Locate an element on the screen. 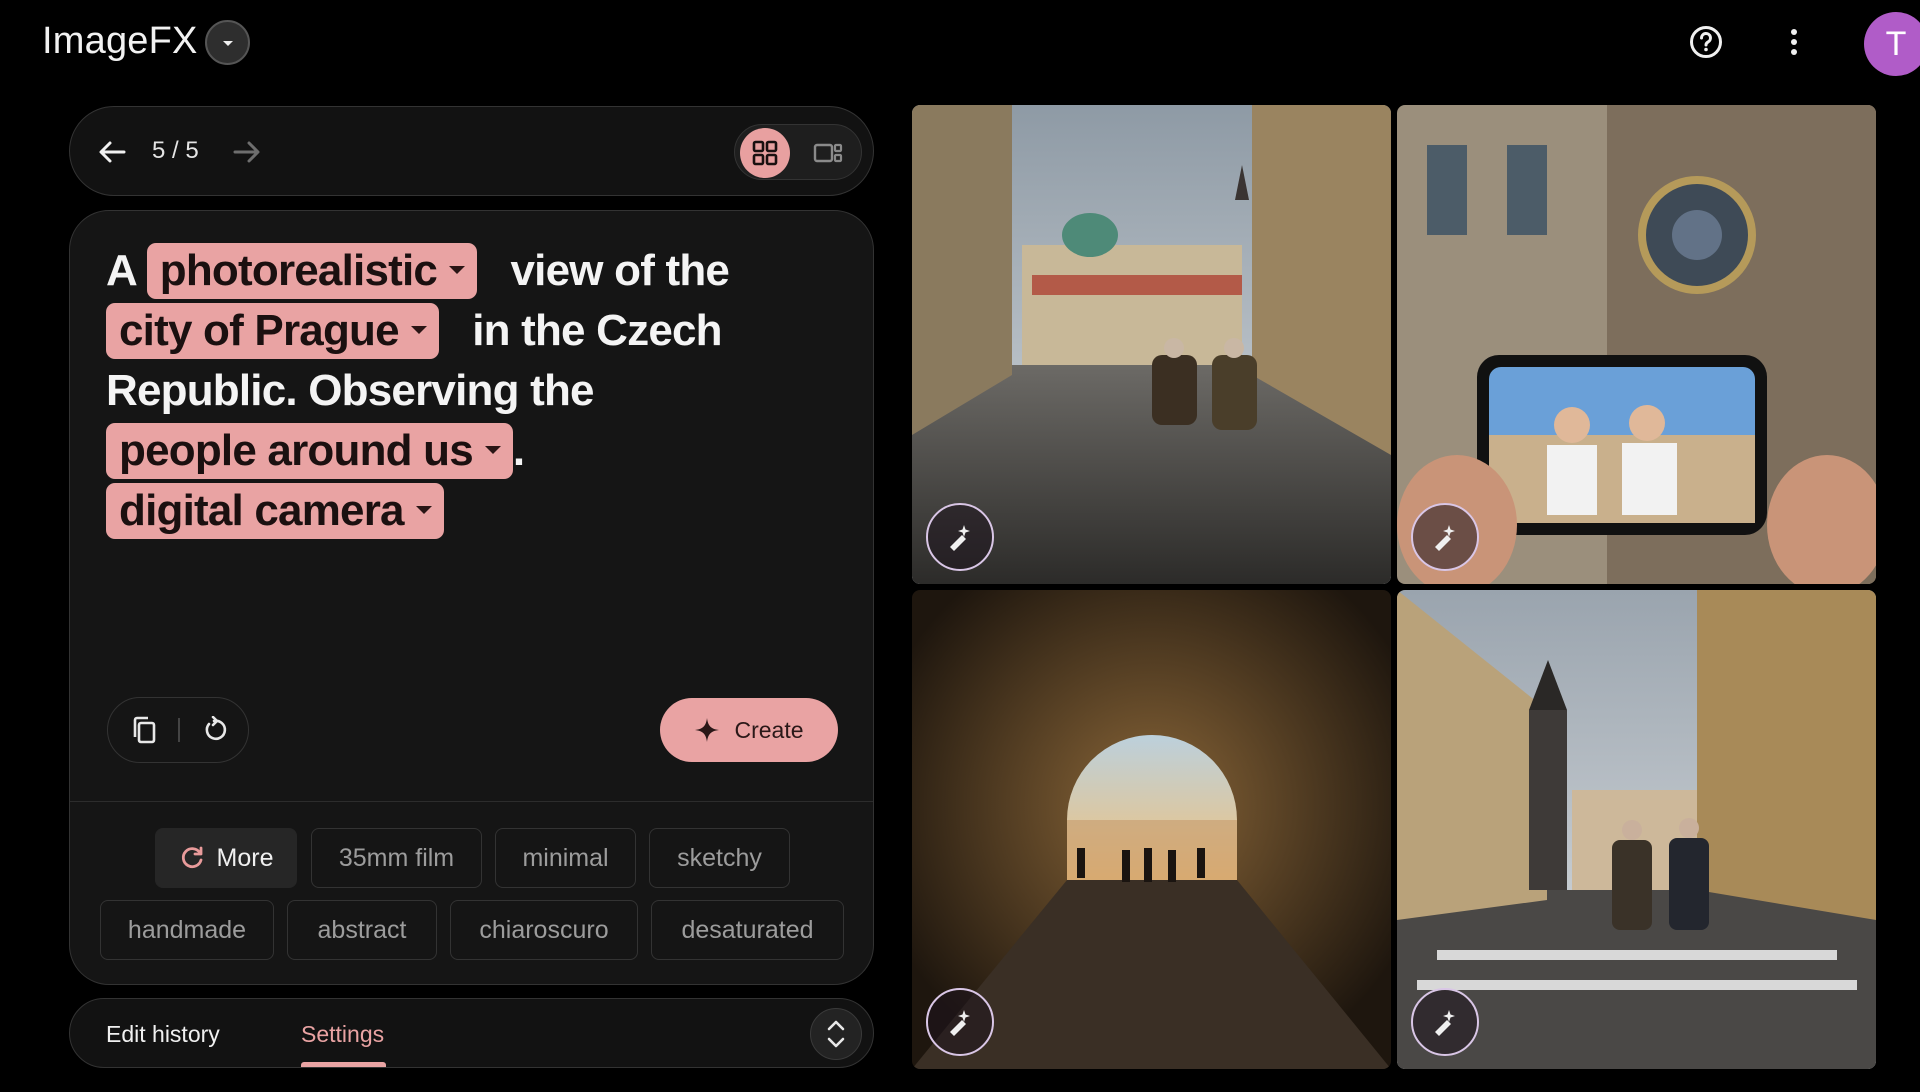  prompt-chip-camera: digital camera is located at coordinates (275, 511).